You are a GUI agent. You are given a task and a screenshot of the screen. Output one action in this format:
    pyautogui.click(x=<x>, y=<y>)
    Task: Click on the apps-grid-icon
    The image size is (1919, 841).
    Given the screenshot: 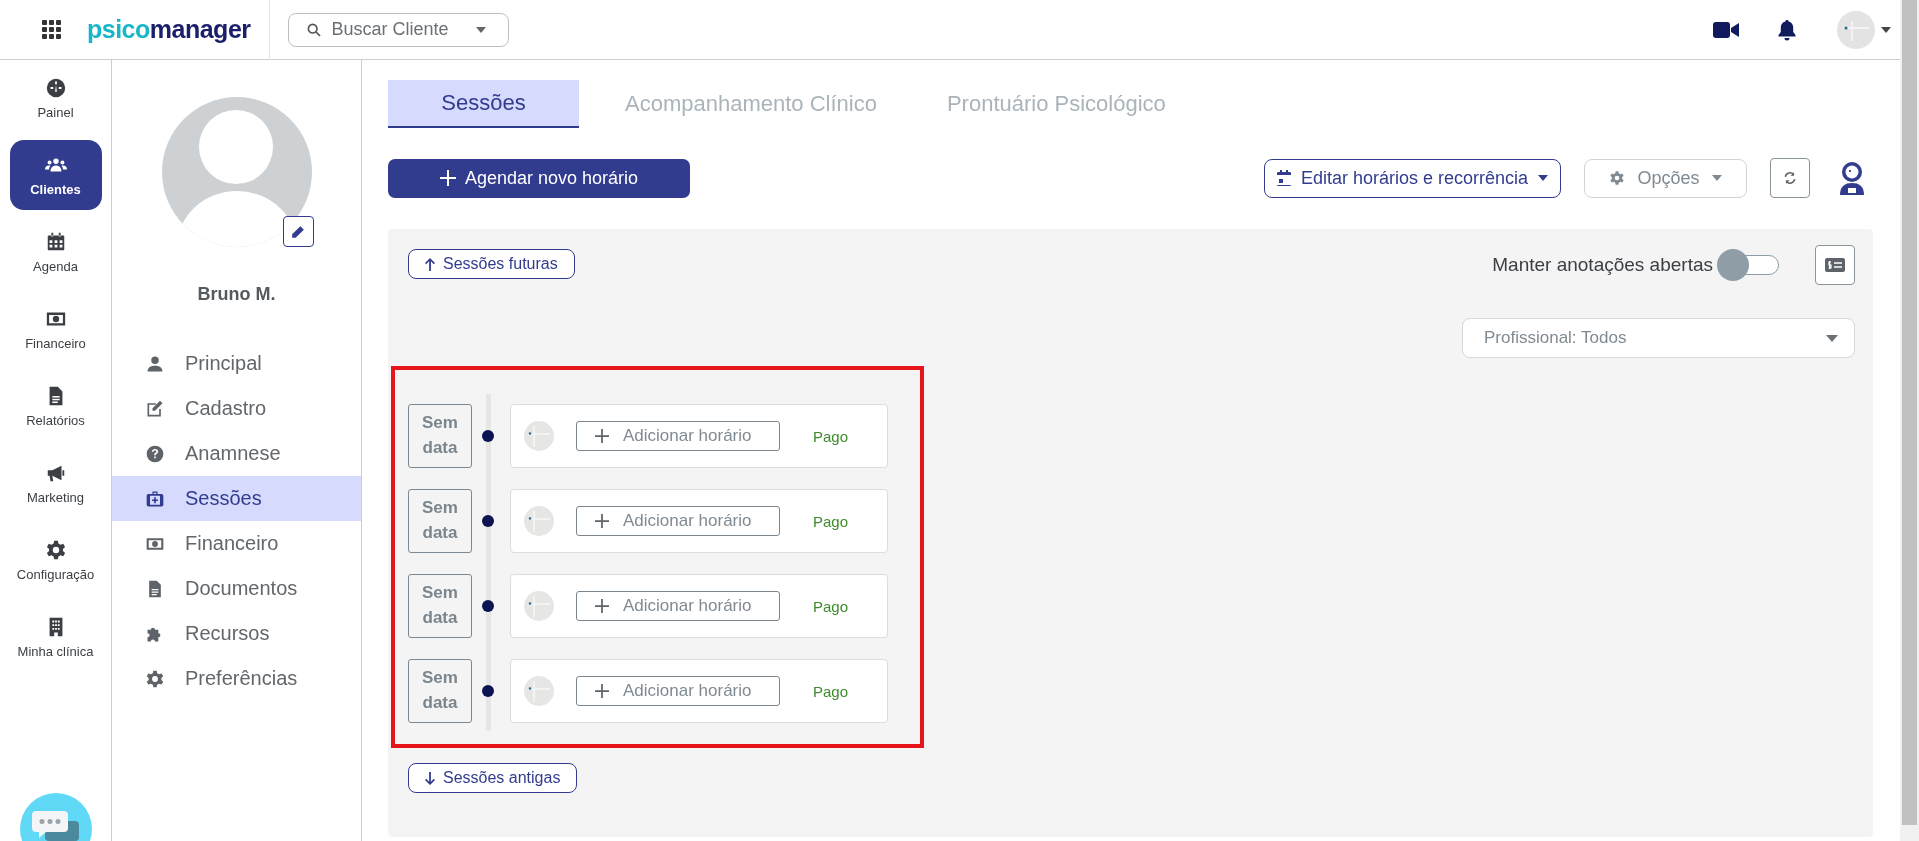 What is the action you would take?
    pyautogui.click(x=52, y=29)
    